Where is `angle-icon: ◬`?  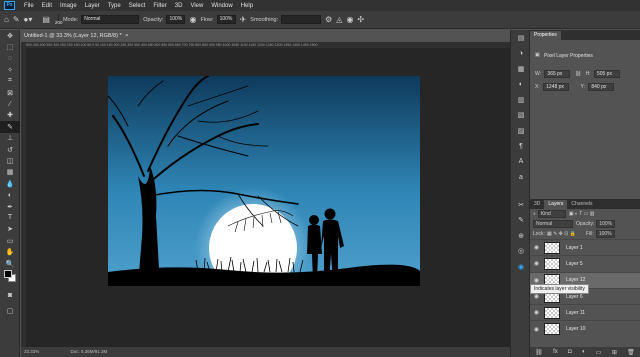
angle-icon: ◬ is located at coordinates (339, 19).